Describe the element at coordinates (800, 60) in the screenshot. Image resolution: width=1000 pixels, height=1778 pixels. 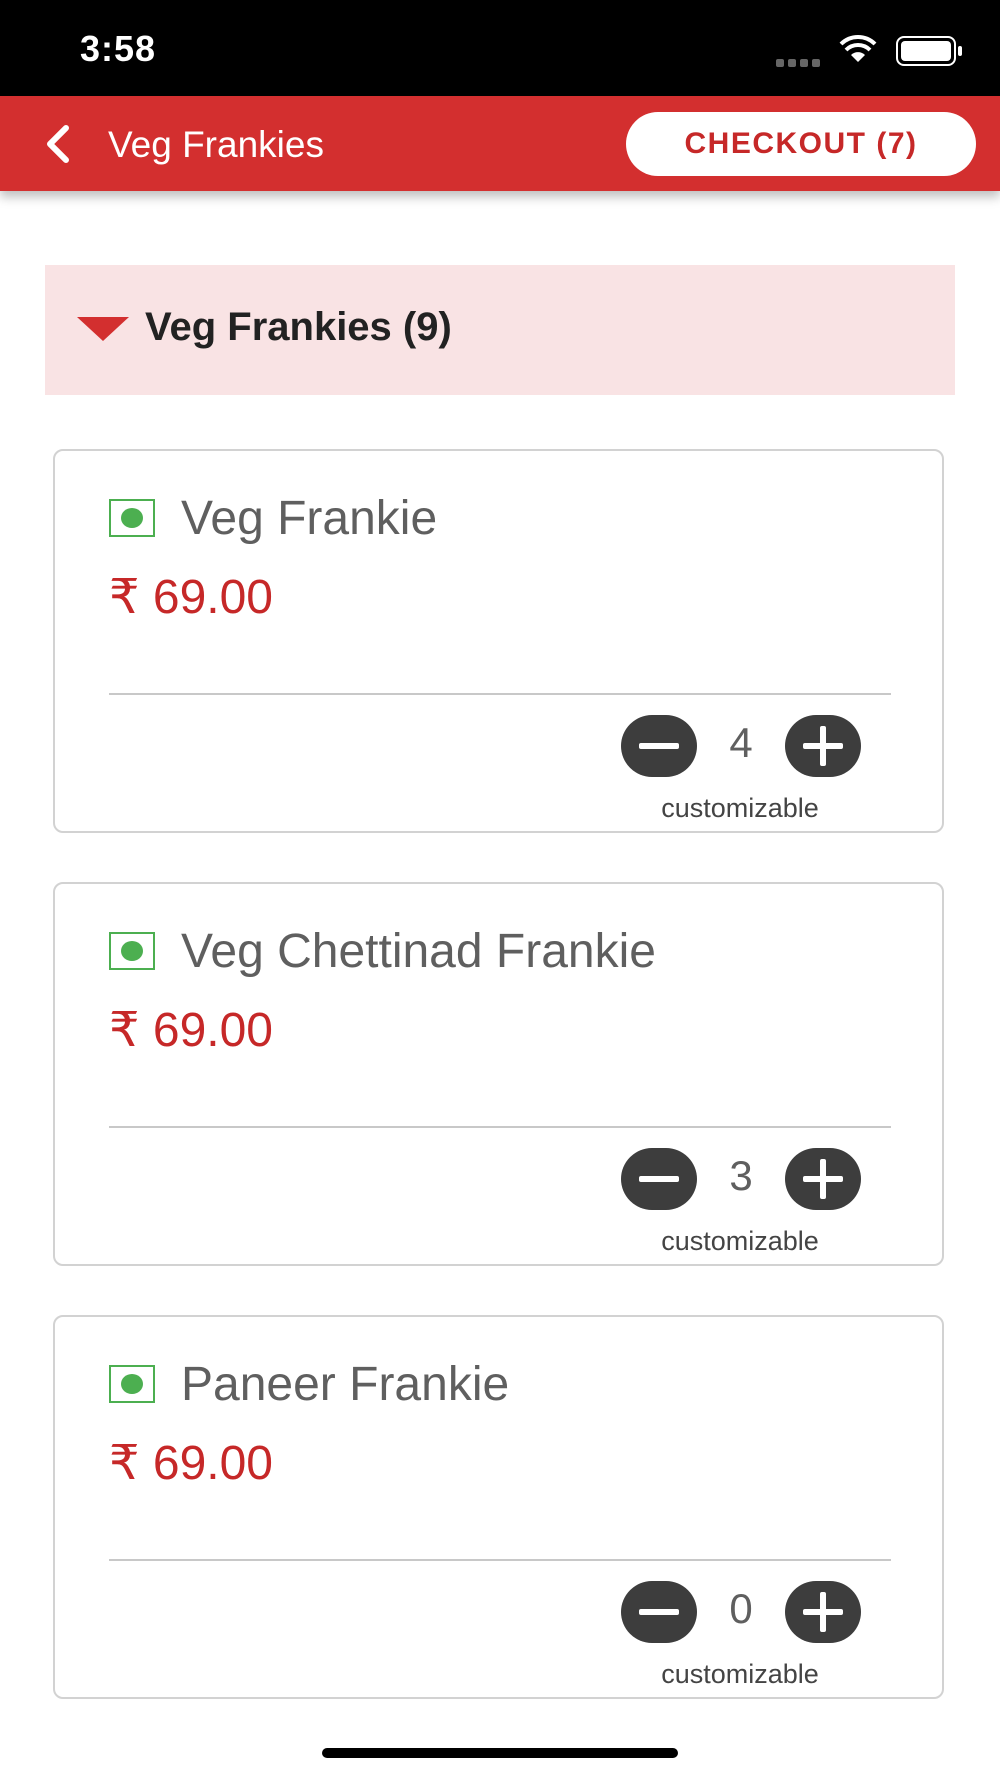
I see `signal-icon` at that location.